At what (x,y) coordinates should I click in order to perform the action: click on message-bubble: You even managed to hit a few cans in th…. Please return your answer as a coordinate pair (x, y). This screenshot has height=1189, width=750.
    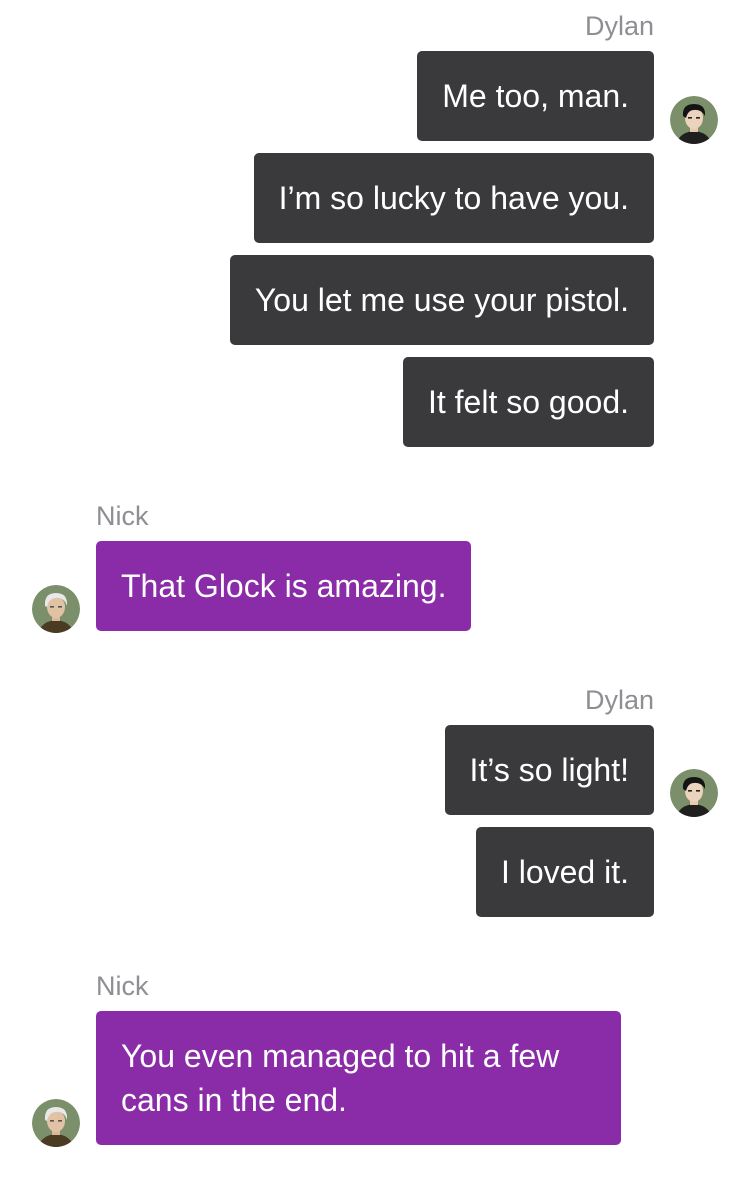
    Looking at the image, I should click on (358, 1078).